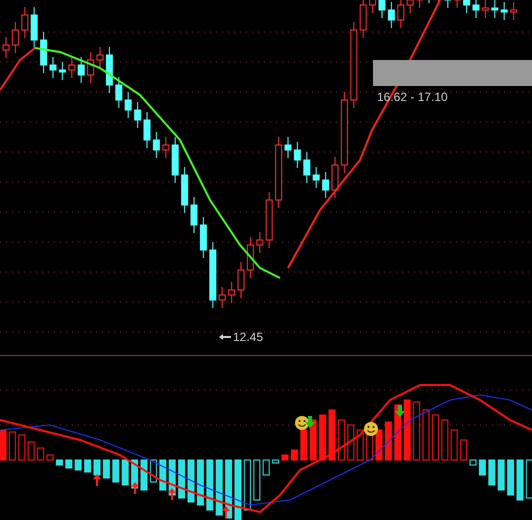 The height and width of the screenshot is (520, 532). What do you see at coordinates (248, 337) in the screenshot?
I see `low-price-label: 12.45` at bounding box center [248, 337].